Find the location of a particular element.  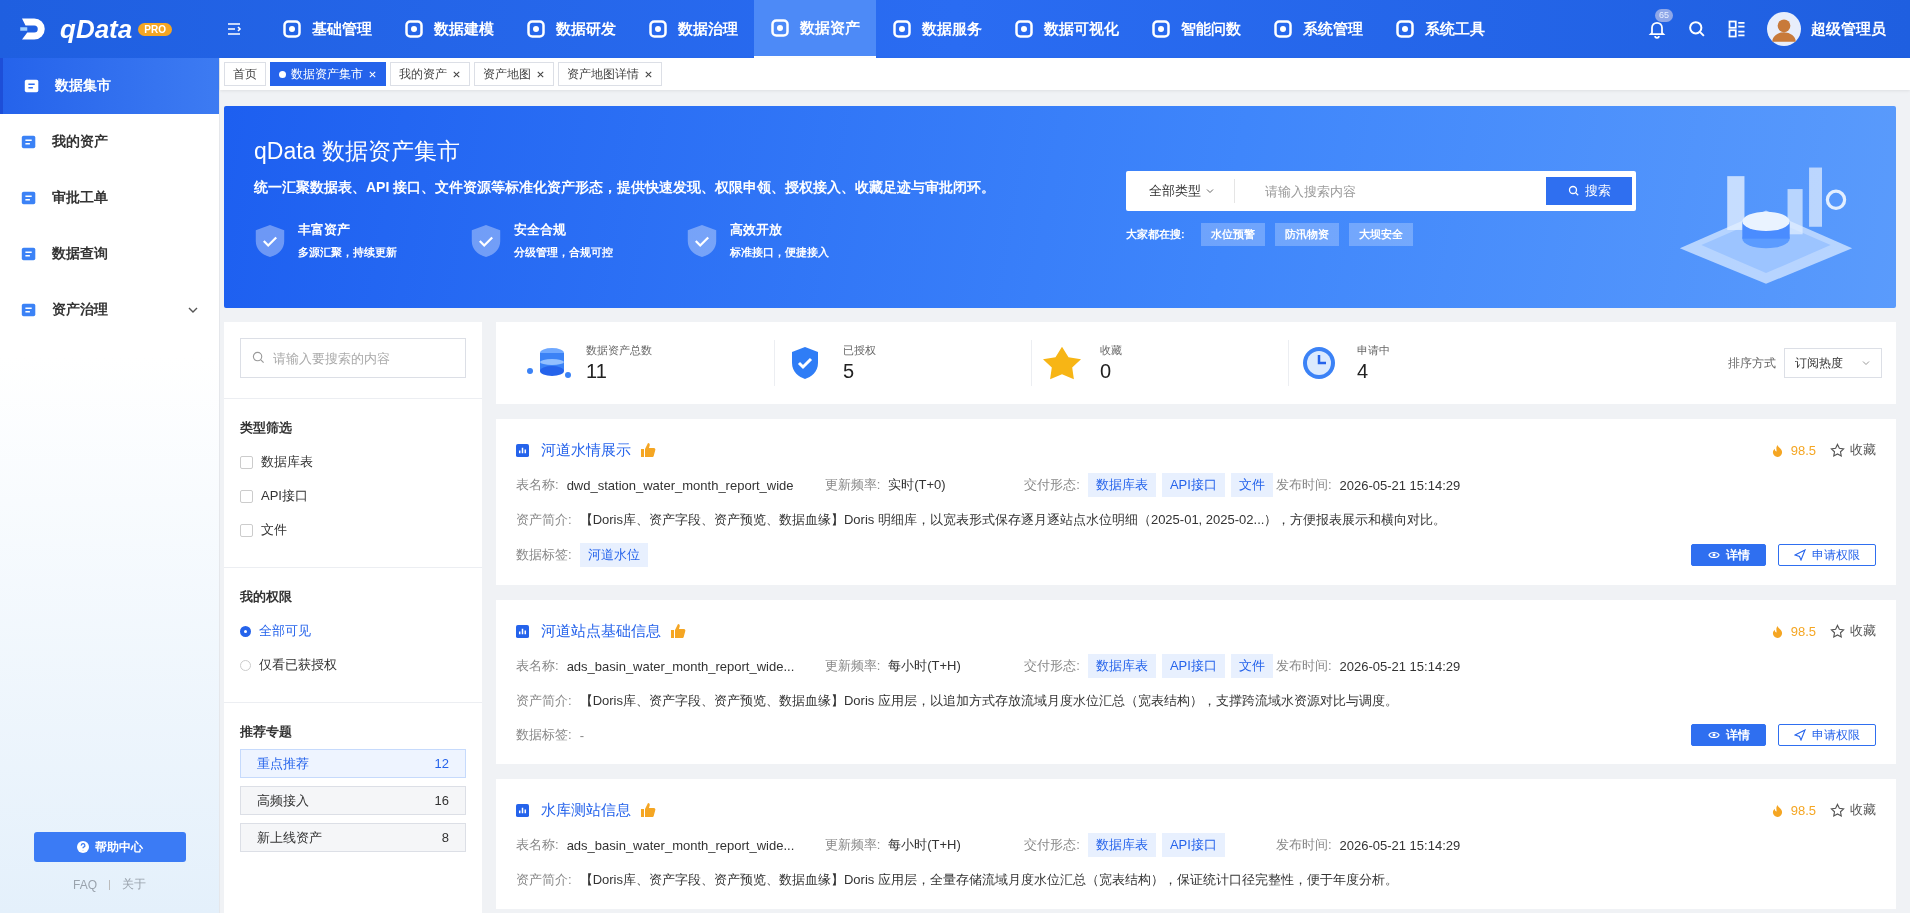

sort-dropdown: 订阅热度 is located at coordinates (1833, 363).